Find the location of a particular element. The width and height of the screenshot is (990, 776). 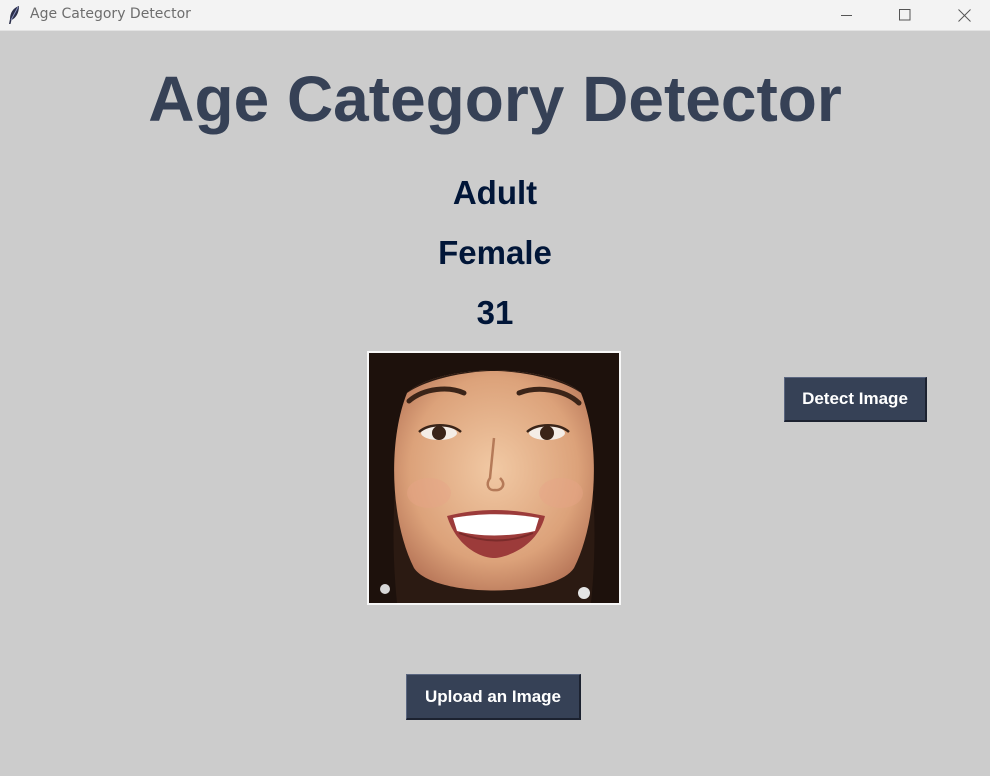

age-category-label: Adult is located at coordinates (495, 192).